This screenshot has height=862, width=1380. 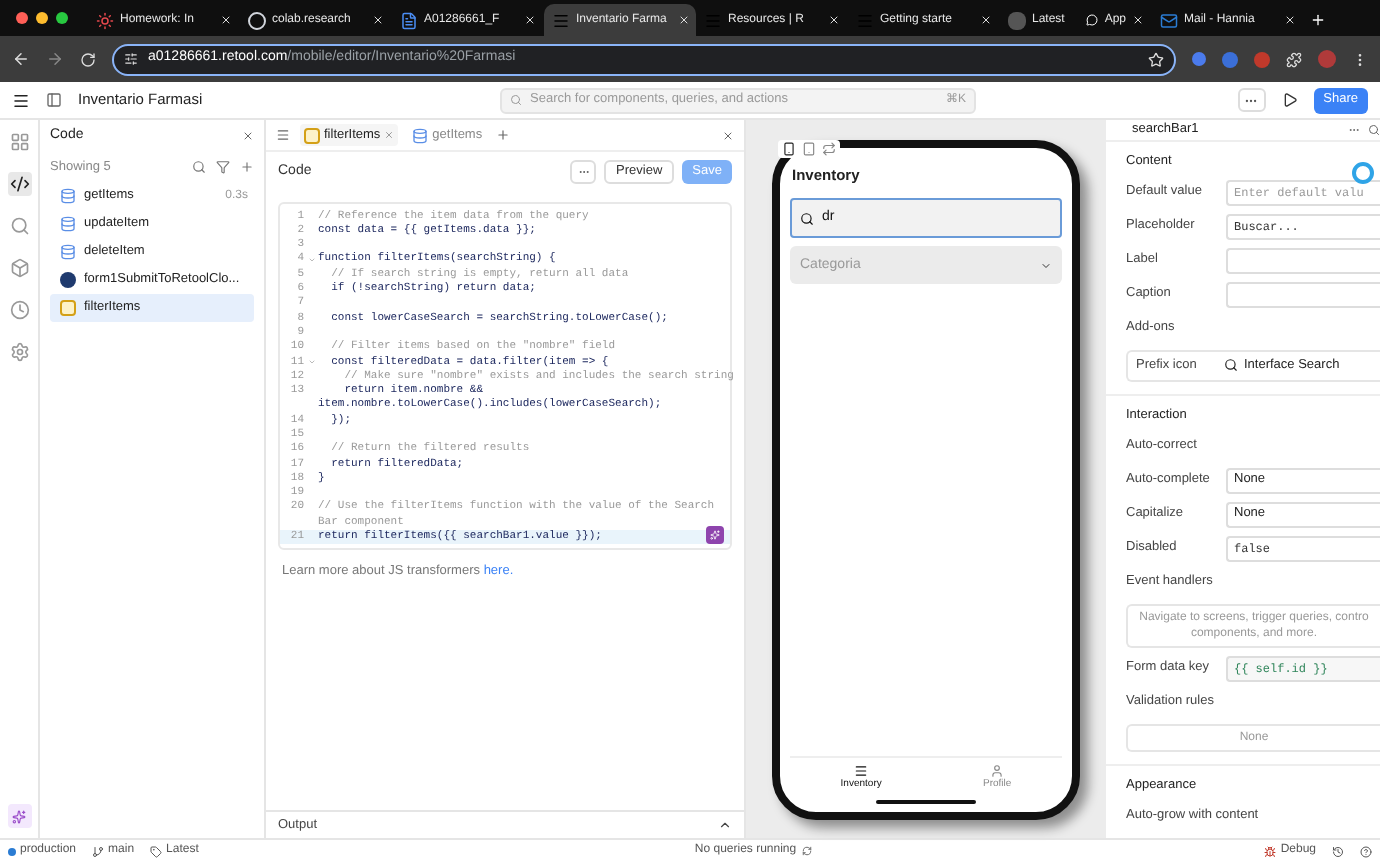 What do you see at coordinates (88, 59) in the screenshot?
I see `reload-icon` at bounding box center [88, 59].